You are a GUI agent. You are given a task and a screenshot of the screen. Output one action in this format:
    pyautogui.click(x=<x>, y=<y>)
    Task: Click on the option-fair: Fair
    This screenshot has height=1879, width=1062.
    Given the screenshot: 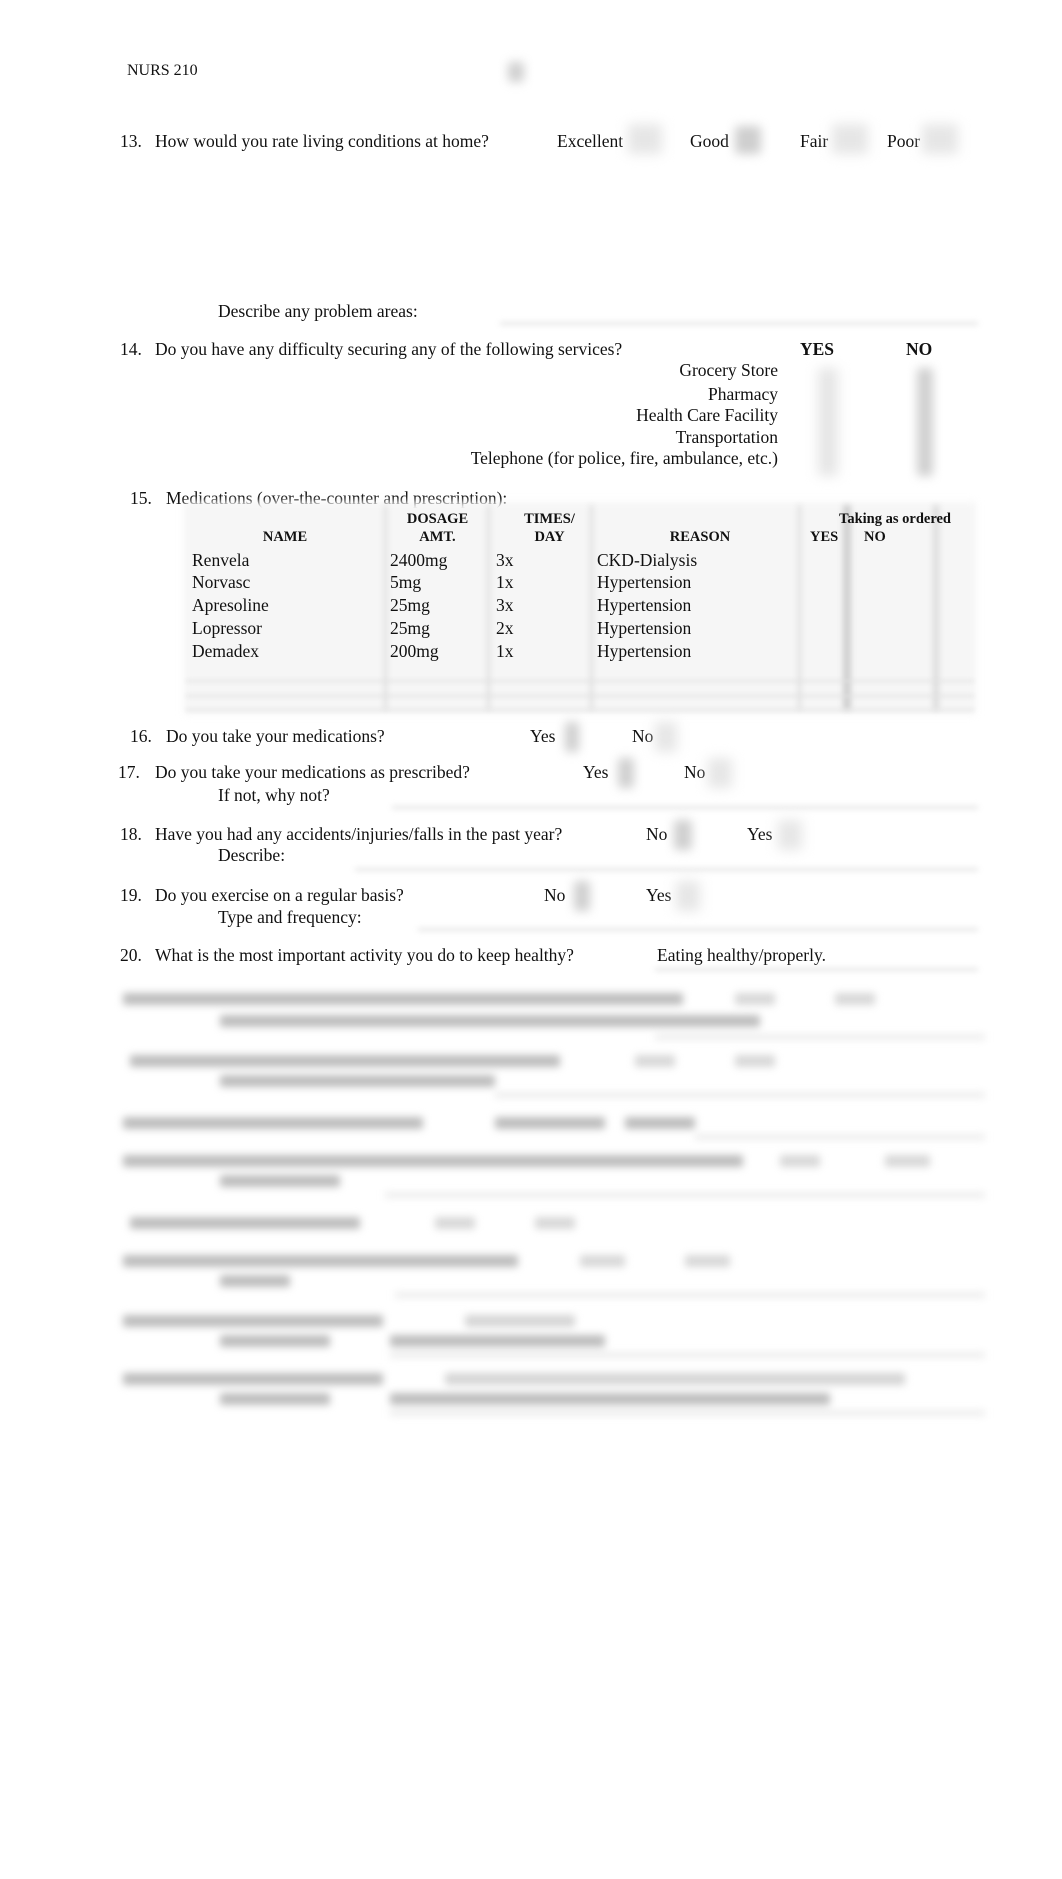 What is the action you would take?
    pyautogui.click(x=814, y=141)
    